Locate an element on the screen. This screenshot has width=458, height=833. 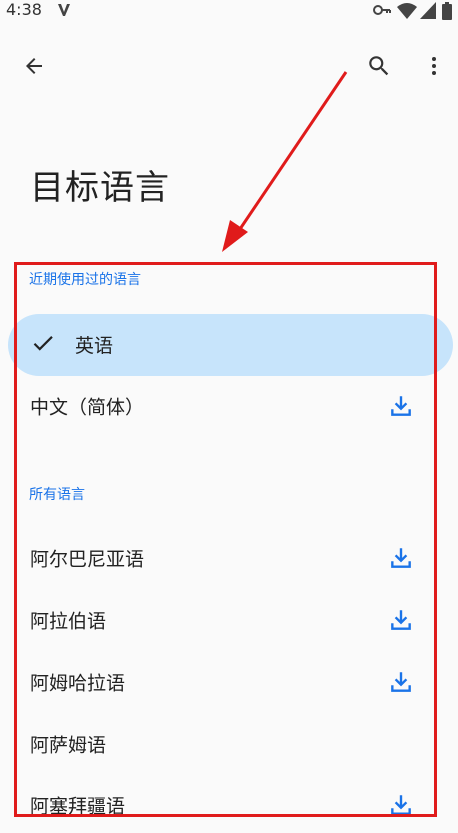
language-row: 阿尔巴尼亚语 is located at coordinates (229, 558).